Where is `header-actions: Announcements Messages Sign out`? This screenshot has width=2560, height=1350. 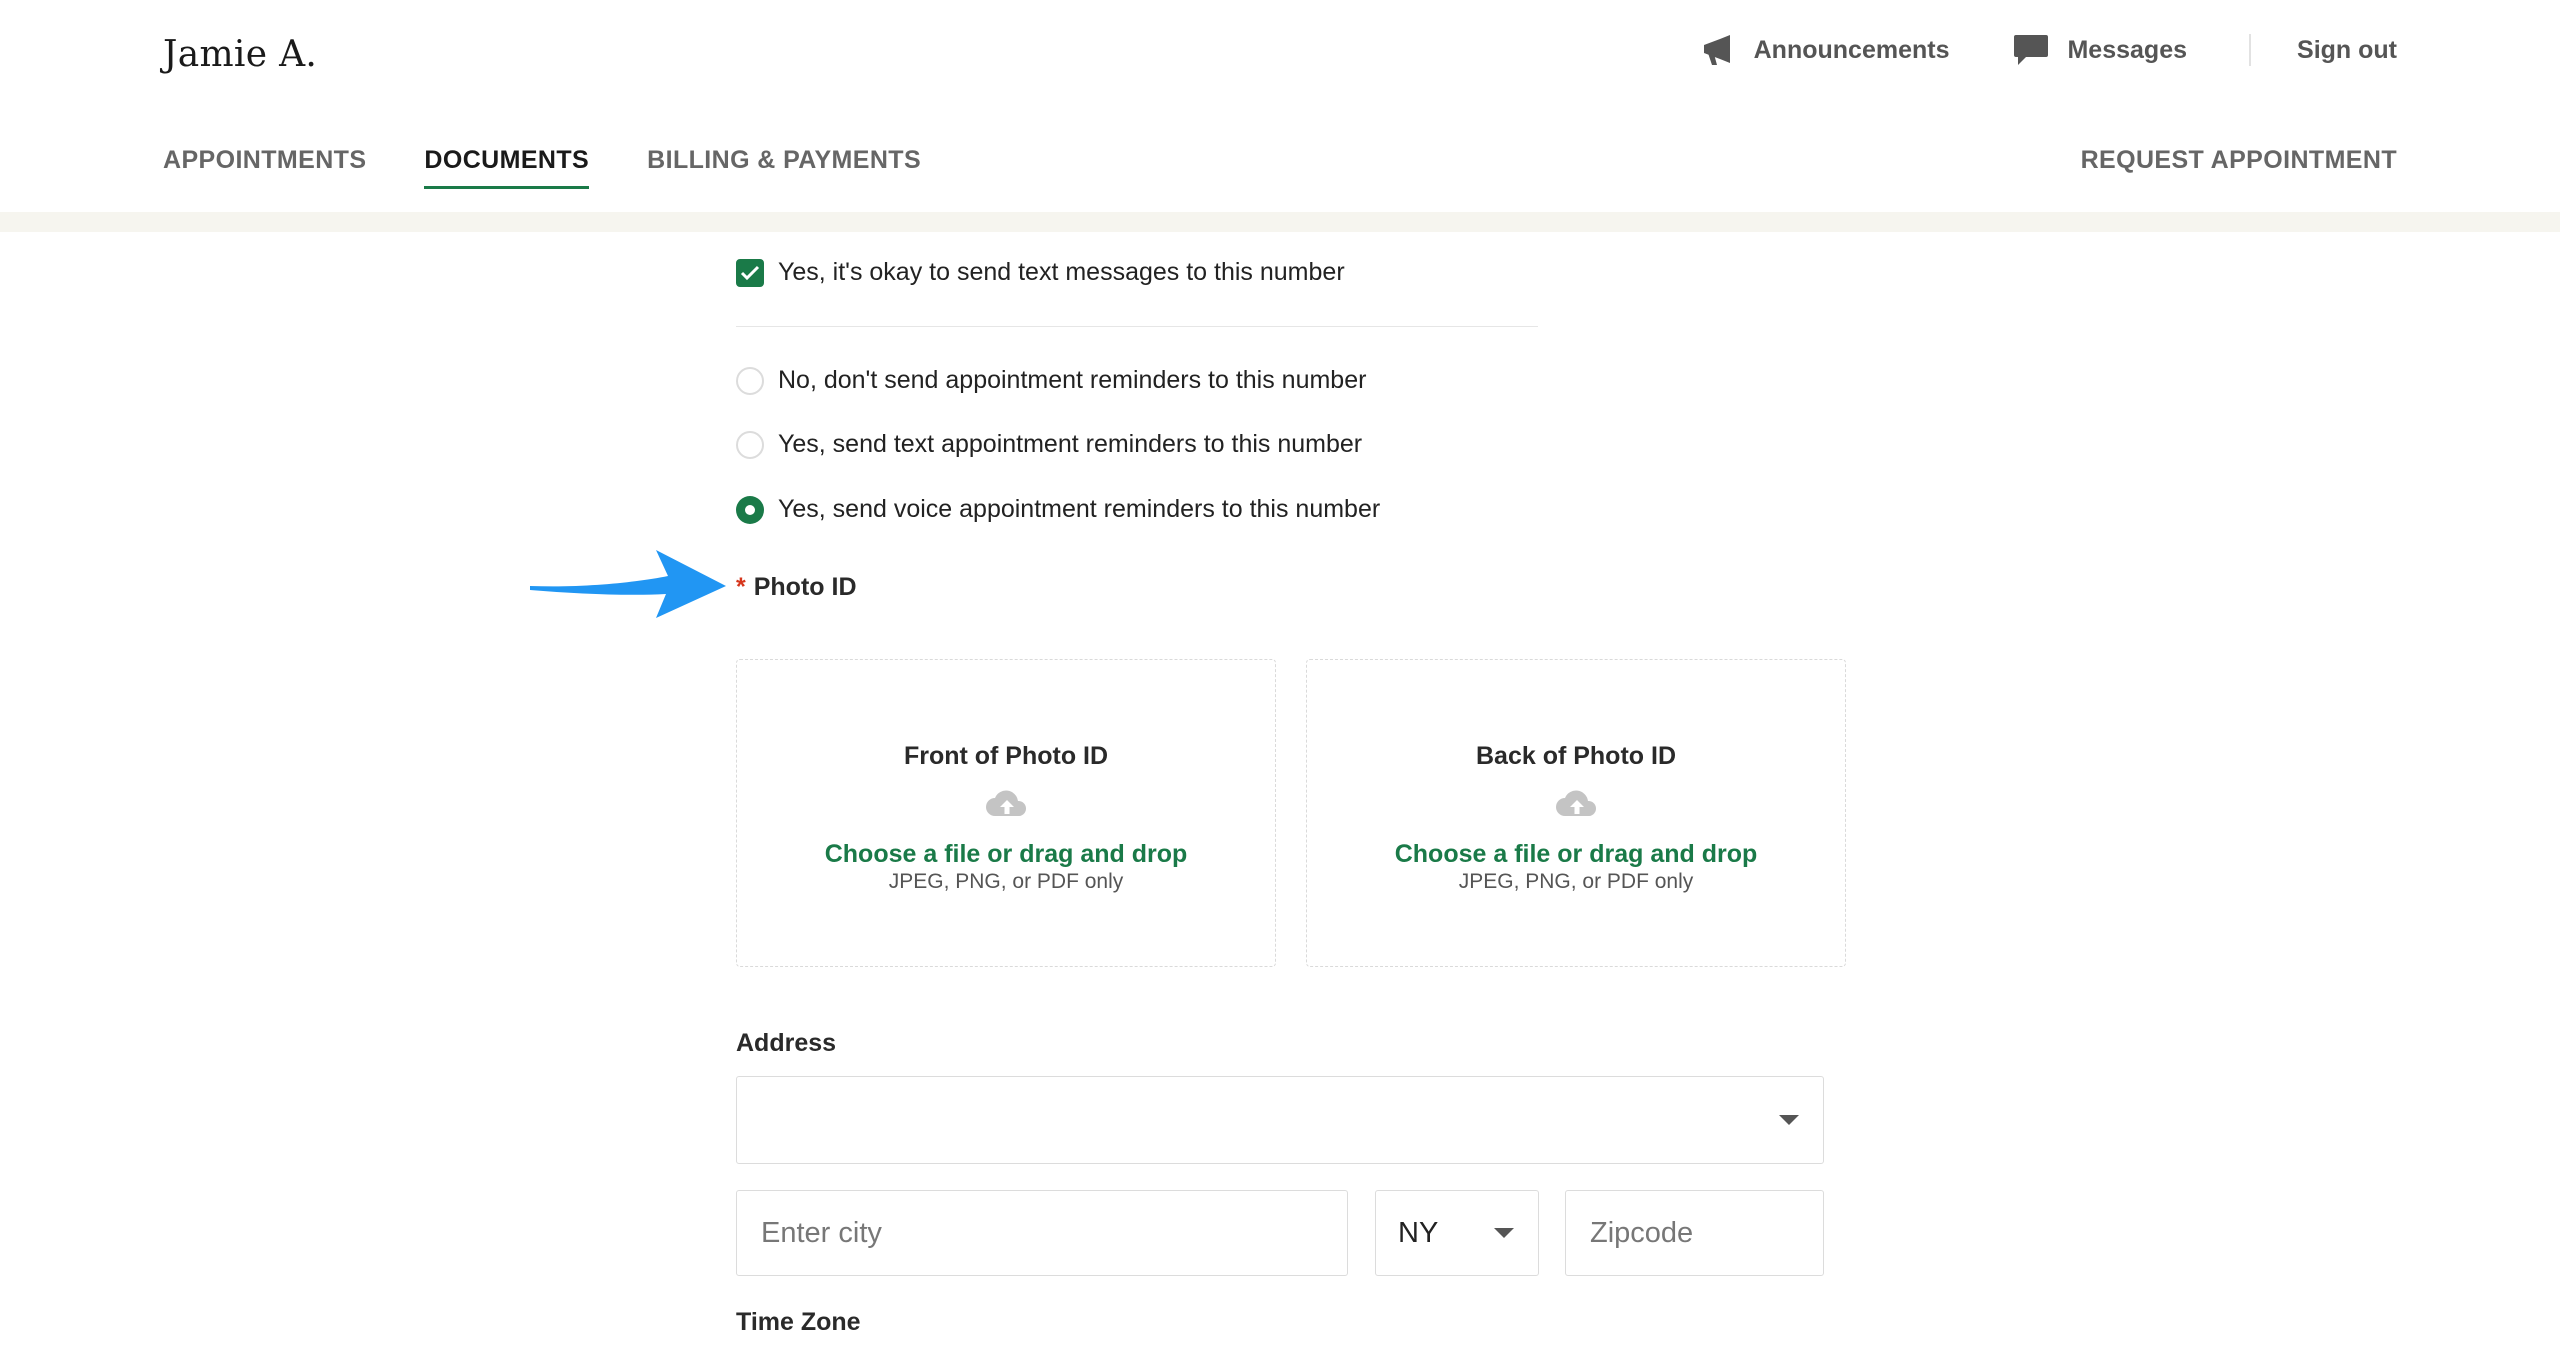 header-actions: Announcements Messages Sign out is located at coordinates (2016, 50).